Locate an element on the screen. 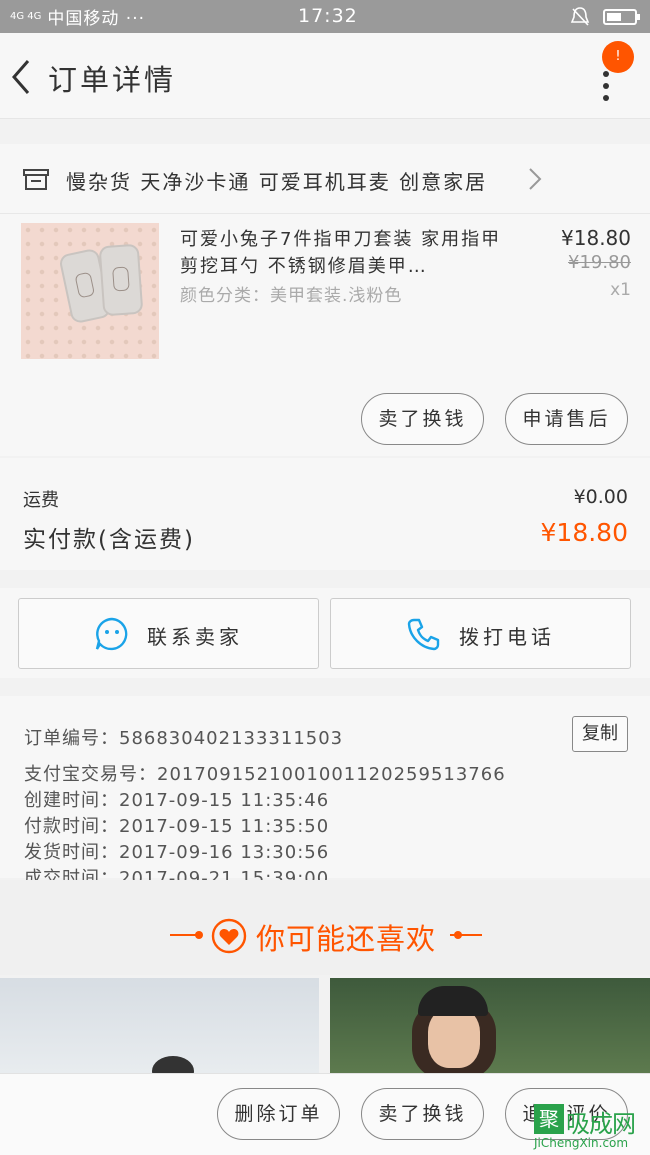  status-time: 17:32 is located at coordinates (328, 16).